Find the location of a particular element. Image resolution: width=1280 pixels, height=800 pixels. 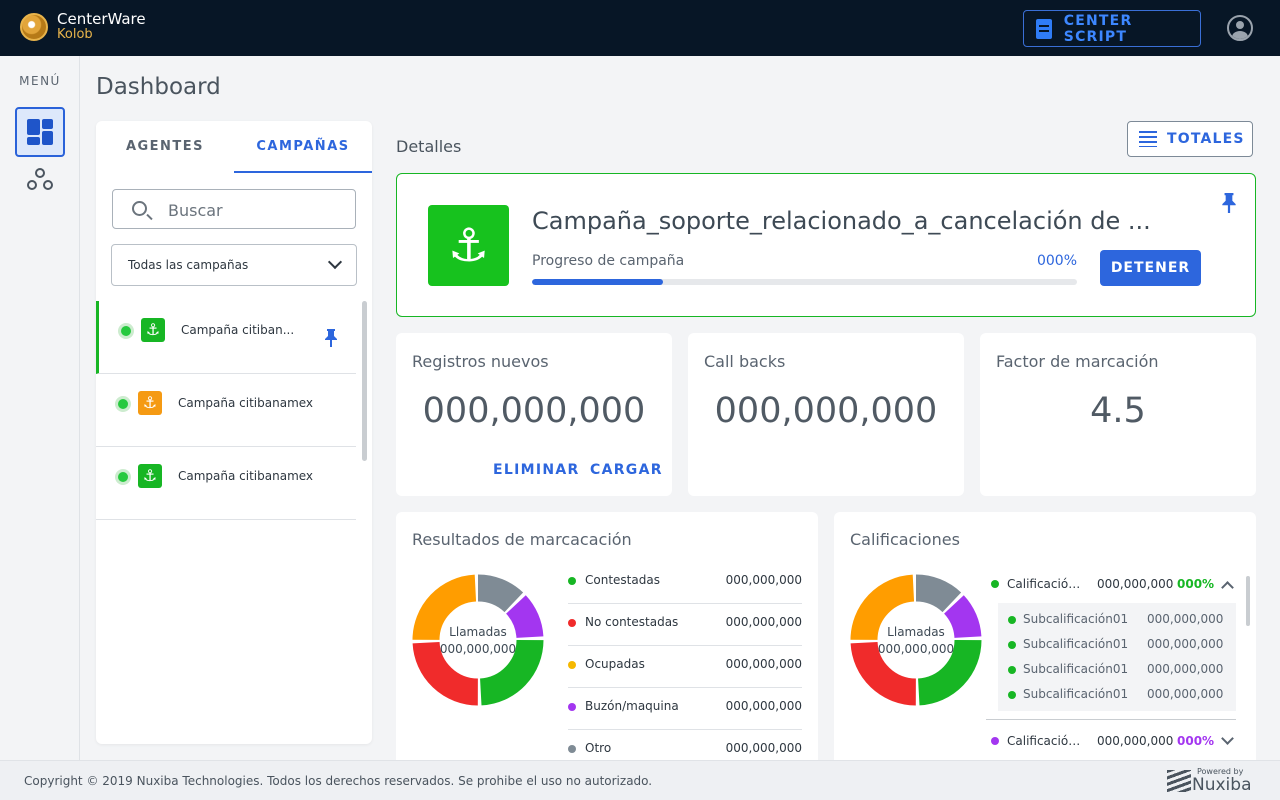

qualification-percent: 000% is located at coordinates (1196, 741).